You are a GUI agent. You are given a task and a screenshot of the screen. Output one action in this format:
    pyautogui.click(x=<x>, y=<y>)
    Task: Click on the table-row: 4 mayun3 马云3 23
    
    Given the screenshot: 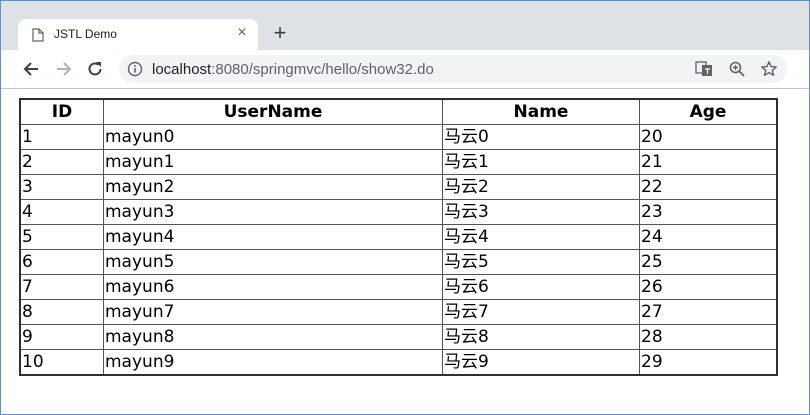 What is the action you would take?
    pyautogui.click(x=398, y=212)
    